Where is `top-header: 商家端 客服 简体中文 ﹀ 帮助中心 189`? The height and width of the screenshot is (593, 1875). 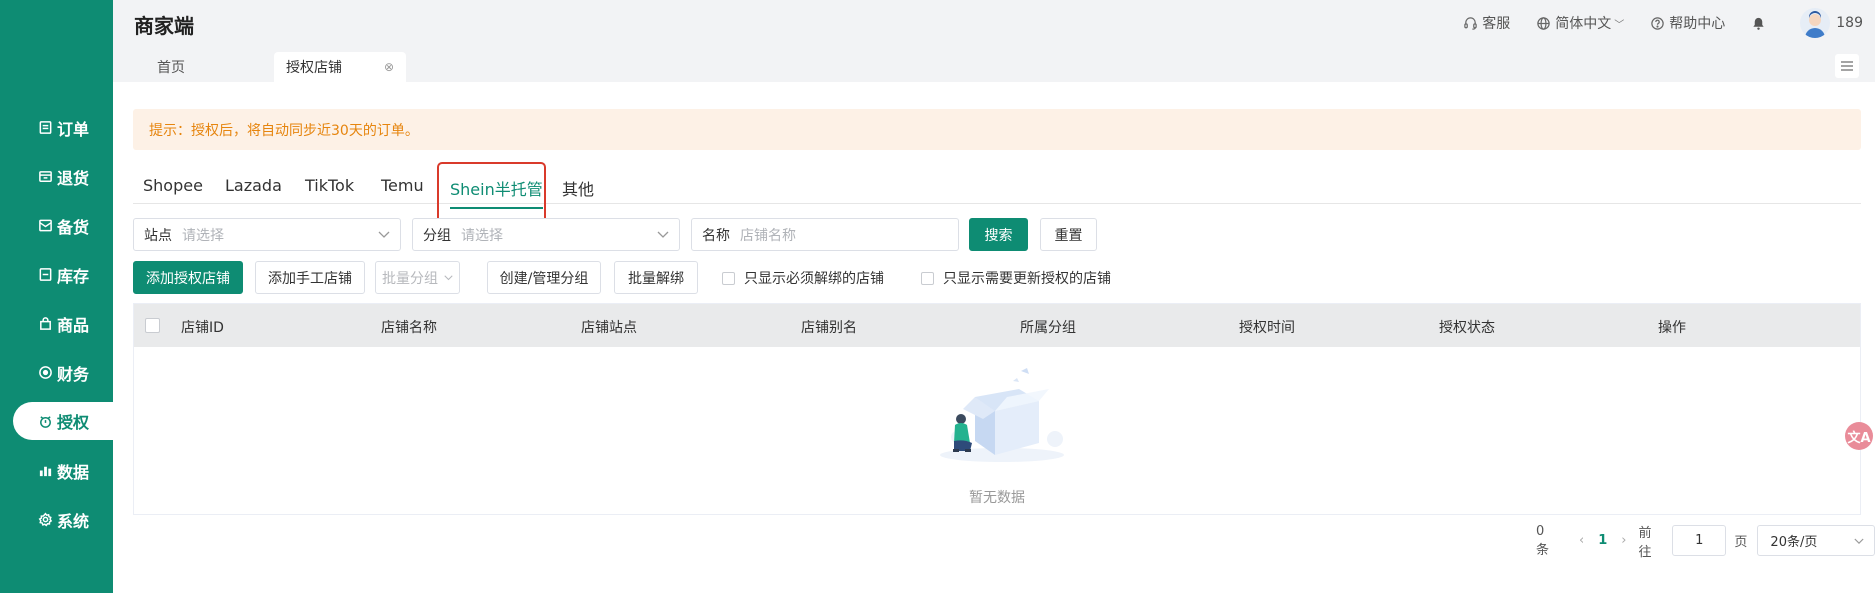
top-header: 商家端 客服 简体中文 ﹀ 帮助中心 189 is located at coordinates (994, 21).